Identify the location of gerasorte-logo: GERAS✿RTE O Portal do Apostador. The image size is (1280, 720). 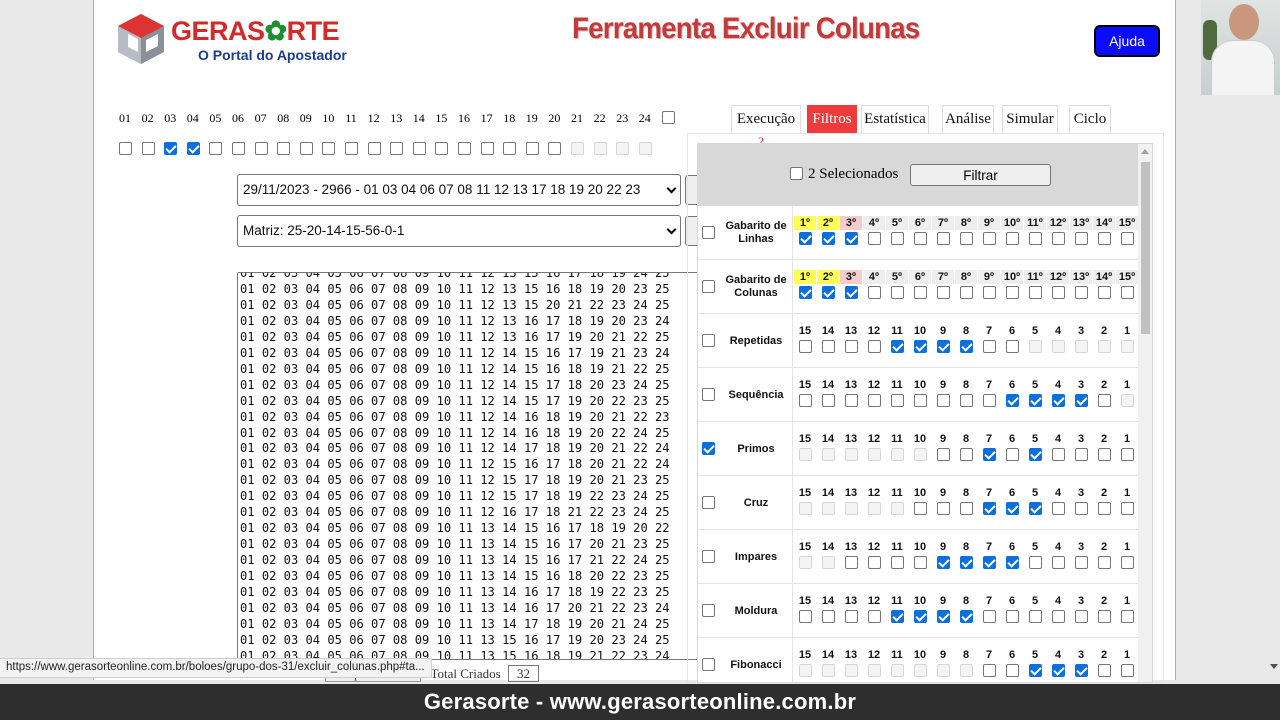
(241, 41).